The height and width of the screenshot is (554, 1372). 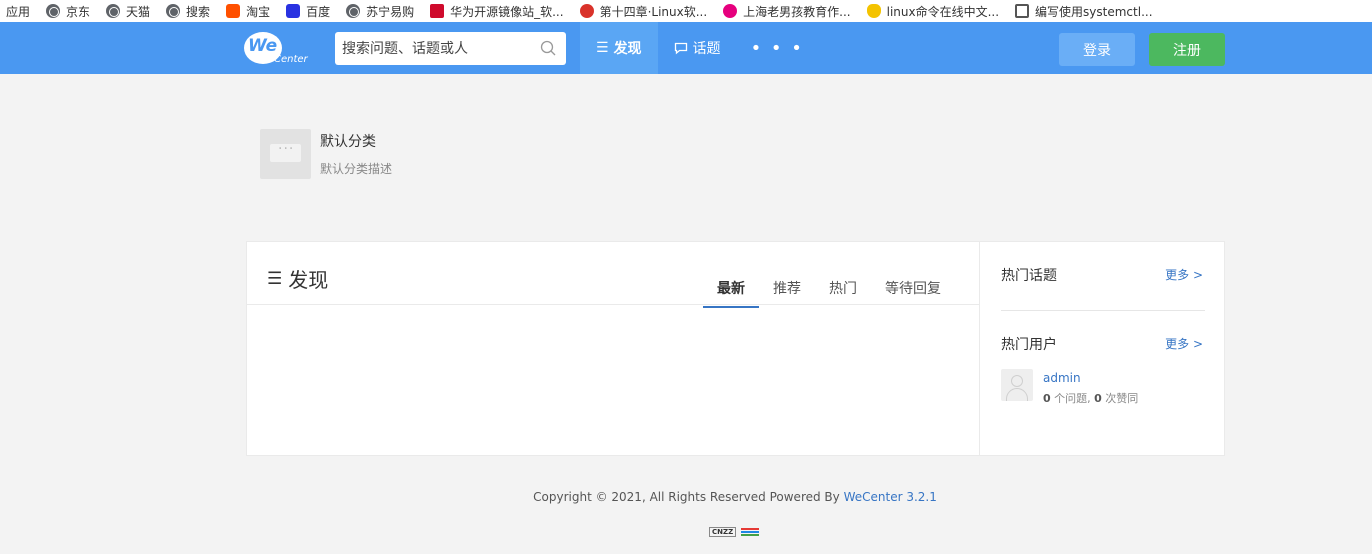 I want to click on wecenter-link: WeCenter 3.2.1, so click(x=890, y=497).